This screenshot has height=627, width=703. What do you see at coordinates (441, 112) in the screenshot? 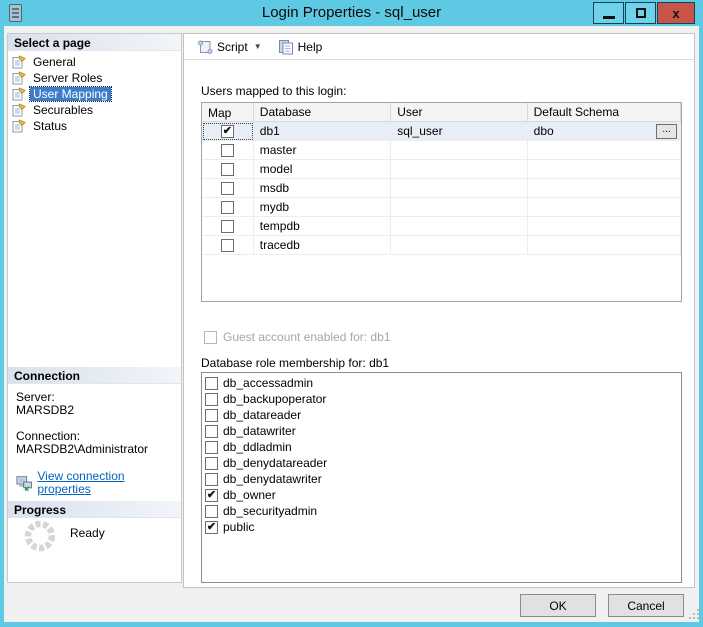
I see `table-header-row: Map Database User Default Schema` at bounding box center [441, 112].